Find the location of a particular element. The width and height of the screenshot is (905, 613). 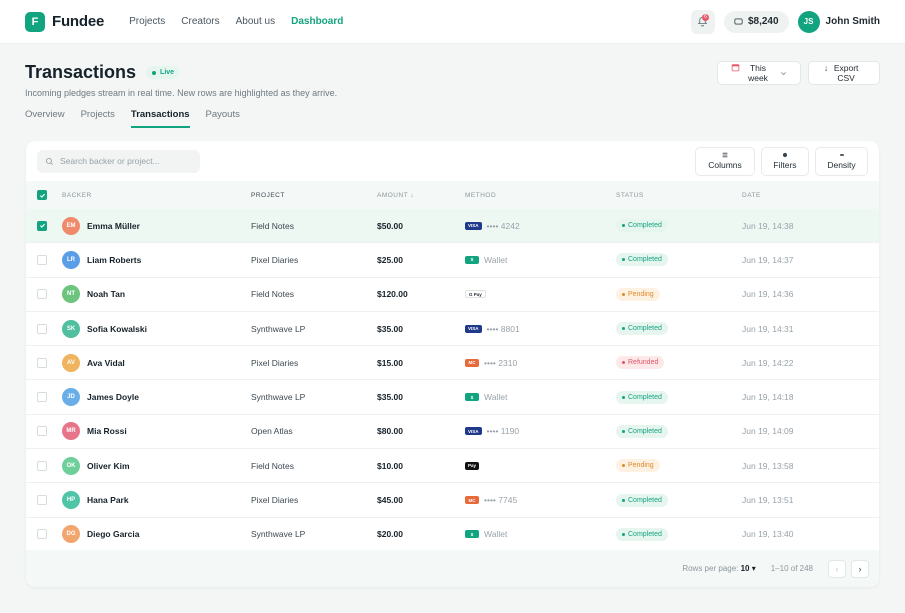

status-cell: Completed is located at coordinates (679, 500).